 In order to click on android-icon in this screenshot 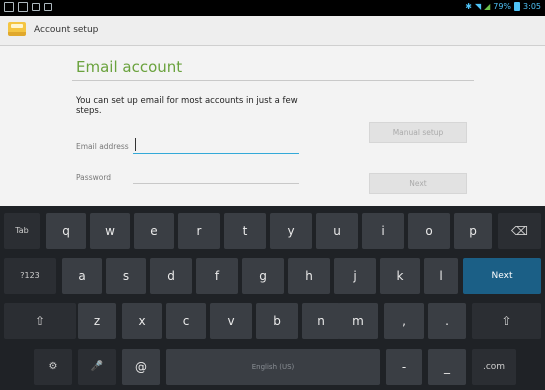, I will do `click(48, 7)`.